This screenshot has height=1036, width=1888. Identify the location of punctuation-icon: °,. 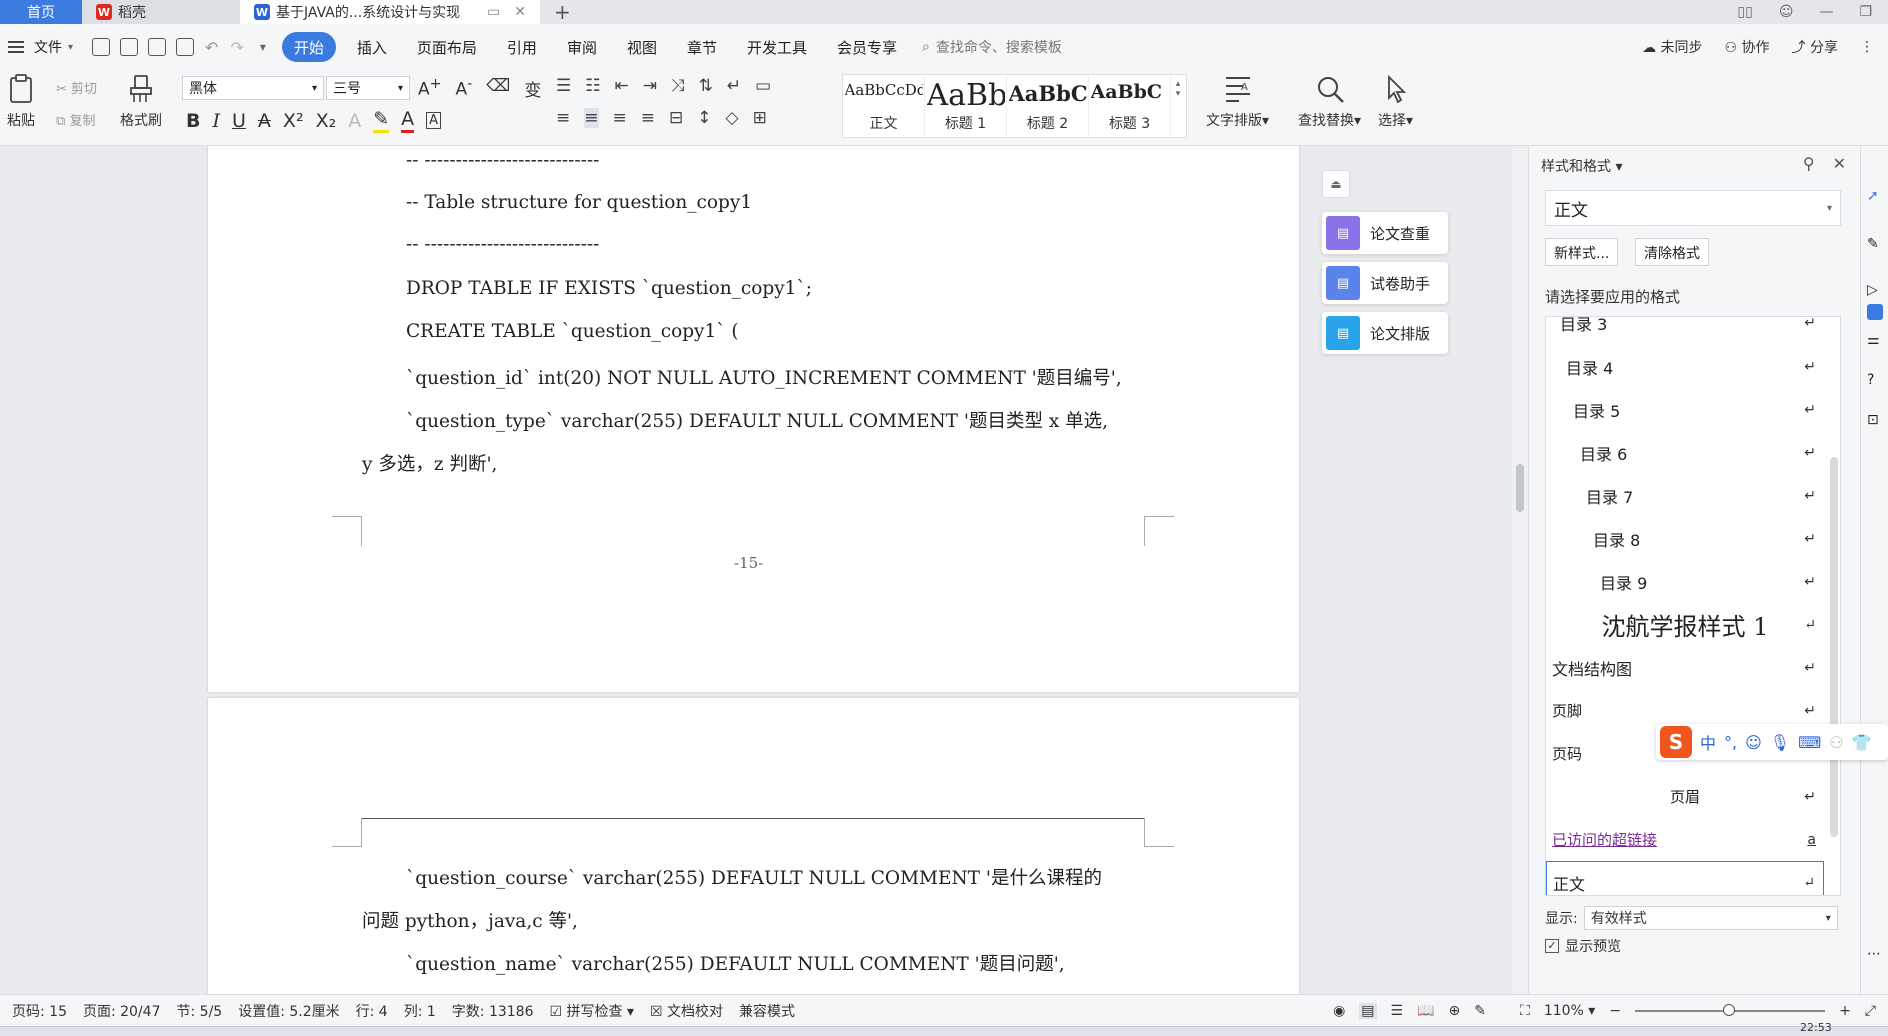
(1730, 742).